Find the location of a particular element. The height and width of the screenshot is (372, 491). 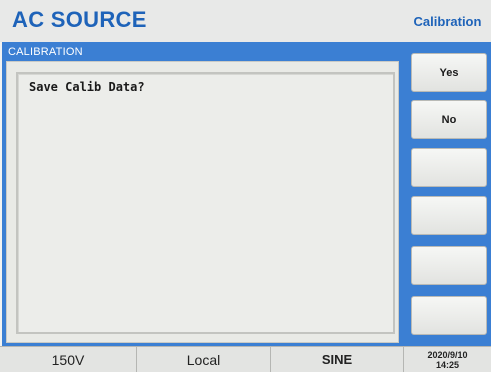

status-bar: 150V Local SINE 2020/9/10 14:25 is located at coordinates (245, 359).